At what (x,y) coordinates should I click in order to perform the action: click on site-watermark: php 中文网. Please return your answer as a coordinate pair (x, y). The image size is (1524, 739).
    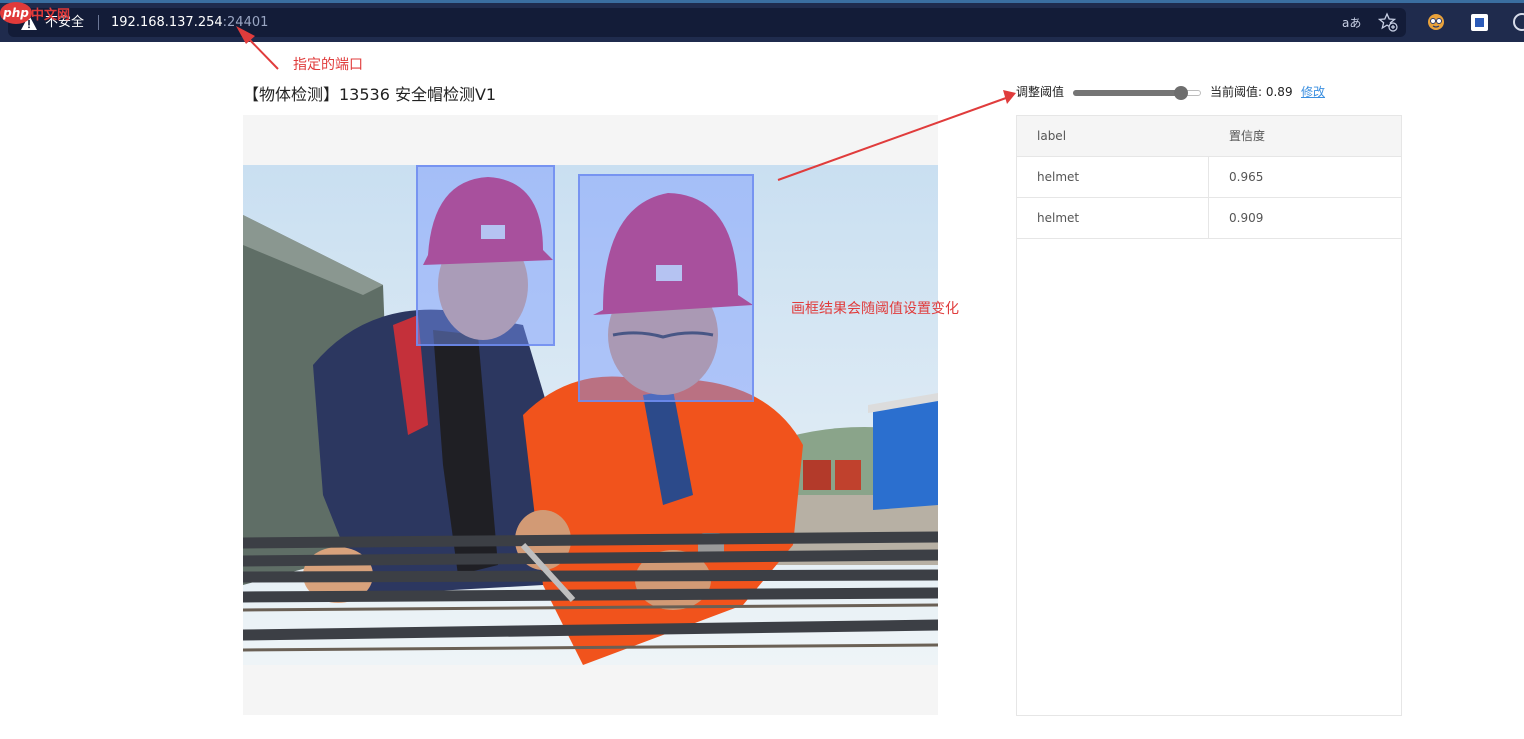
    Looking at the image, I should click on (42, 15).